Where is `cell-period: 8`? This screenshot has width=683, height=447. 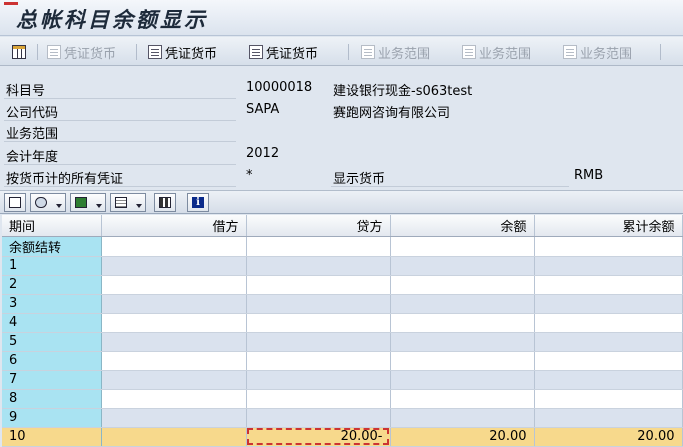 cell-period: 8 is located at coordinates (52, 399).